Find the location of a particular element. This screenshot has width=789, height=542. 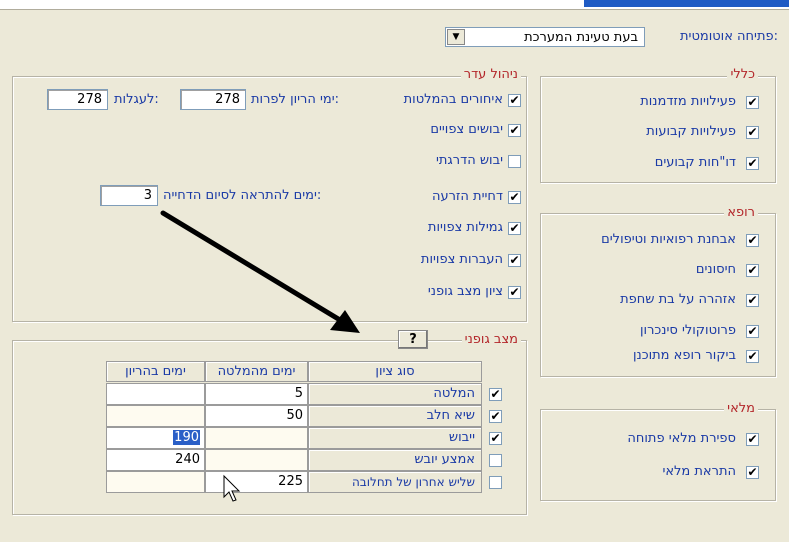

arrow-head is located at coordinates (345, 321).